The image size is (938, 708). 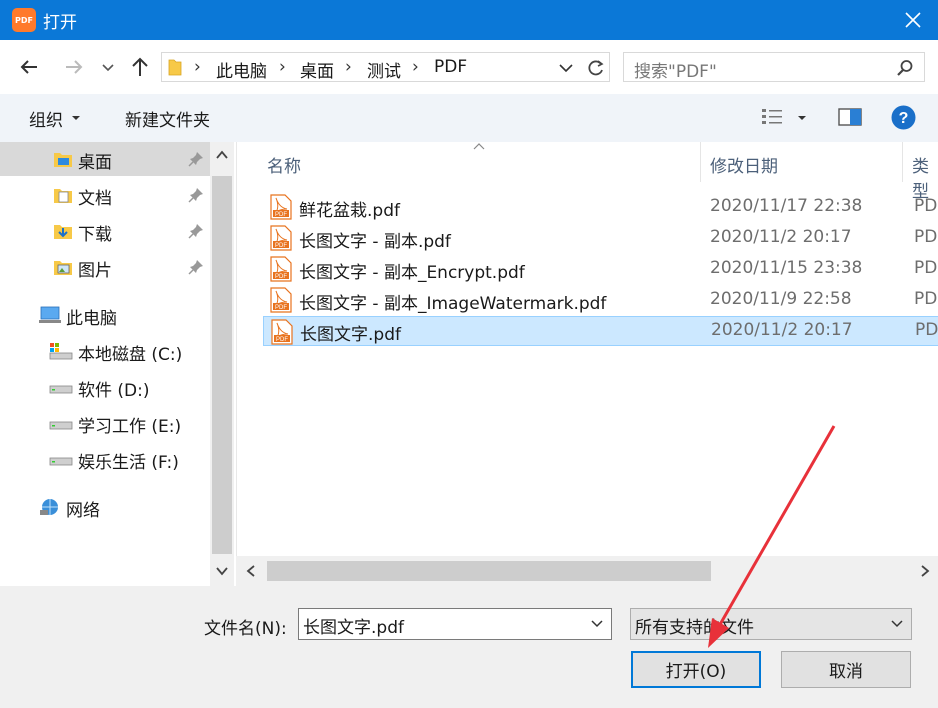 I want to click on sidebar-item-label: 娱乐生活 (F:), so click(x=128, y=463).